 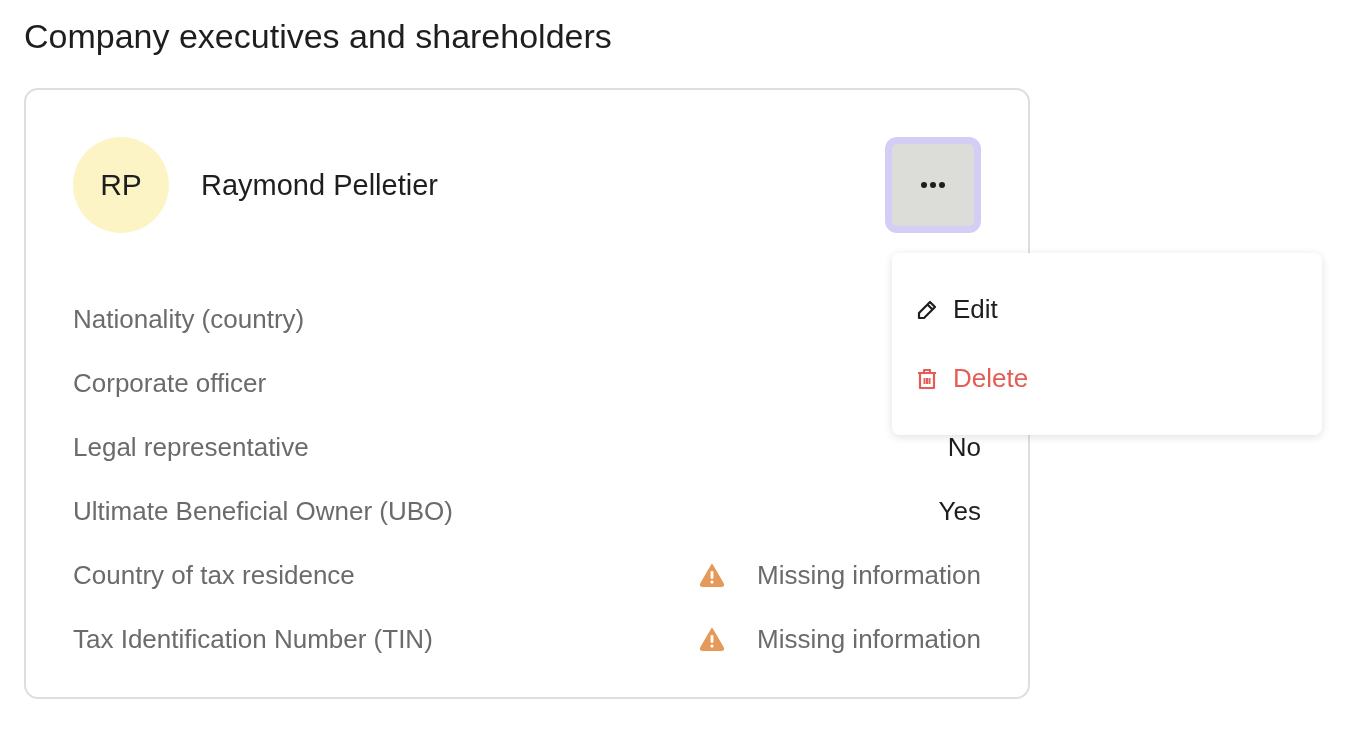 I want to click on field-label: Tax Identification Number (TIN), so click(x=253, y=639).